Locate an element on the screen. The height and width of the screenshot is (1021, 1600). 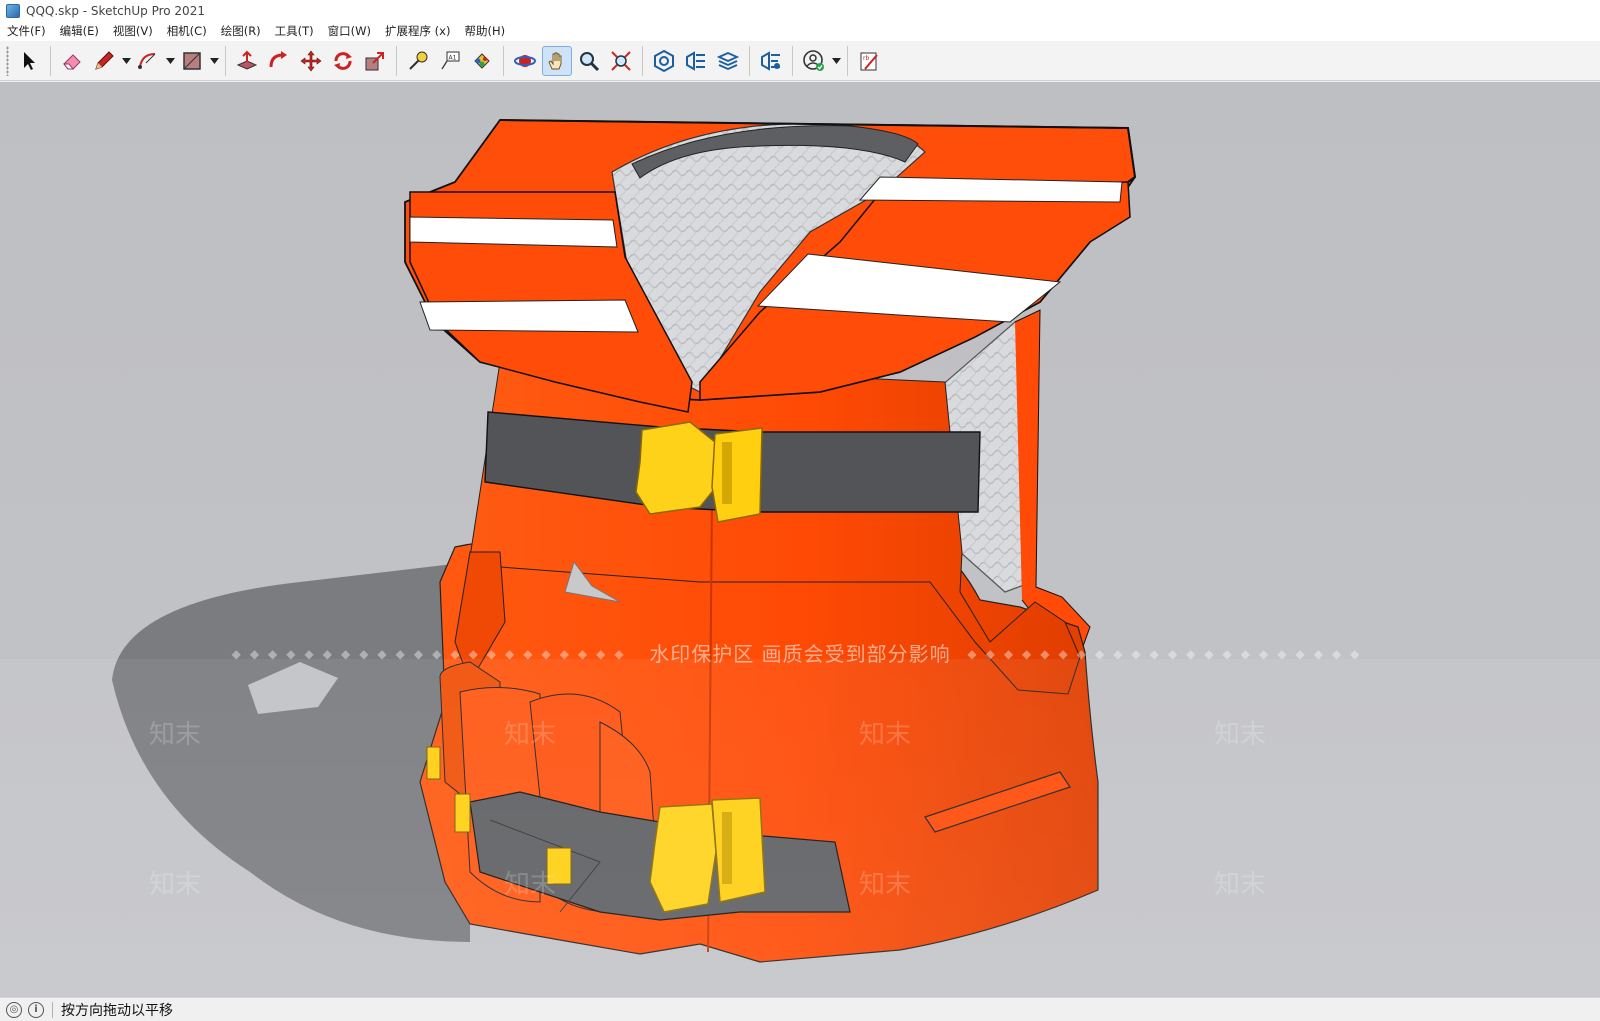
rectangle-icon is located at coordinates (192, 60).